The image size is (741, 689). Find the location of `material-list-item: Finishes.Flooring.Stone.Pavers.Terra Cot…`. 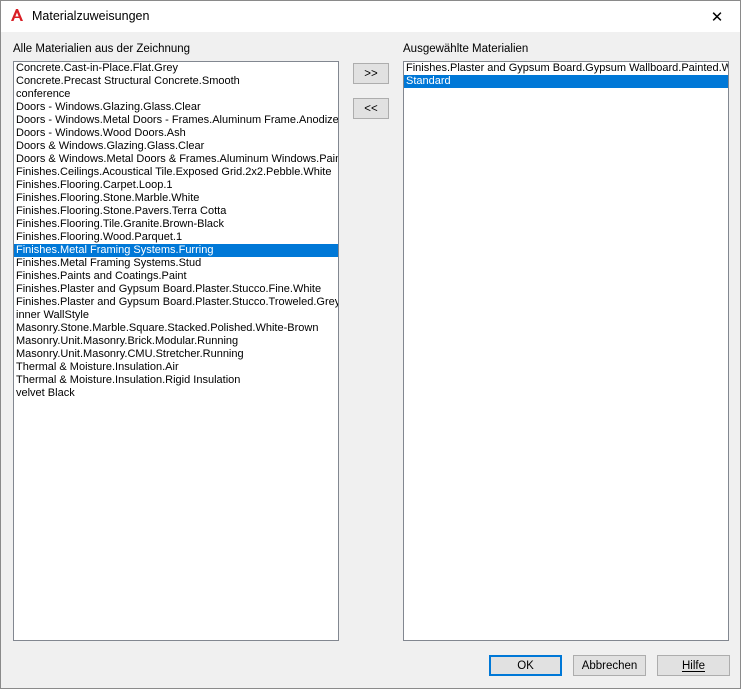

material-list-item: Finishes.Flooring.Stone.Pavers.Terra Cot… is located at coordinates (176, 211).